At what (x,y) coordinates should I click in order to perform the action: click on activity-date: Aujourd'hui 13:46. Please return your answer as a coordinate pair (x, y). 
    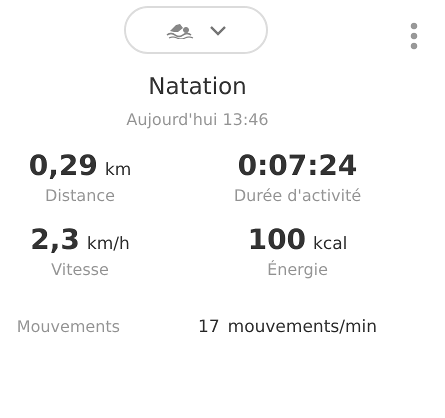
    Looking at the image, I should click on (197, 119).